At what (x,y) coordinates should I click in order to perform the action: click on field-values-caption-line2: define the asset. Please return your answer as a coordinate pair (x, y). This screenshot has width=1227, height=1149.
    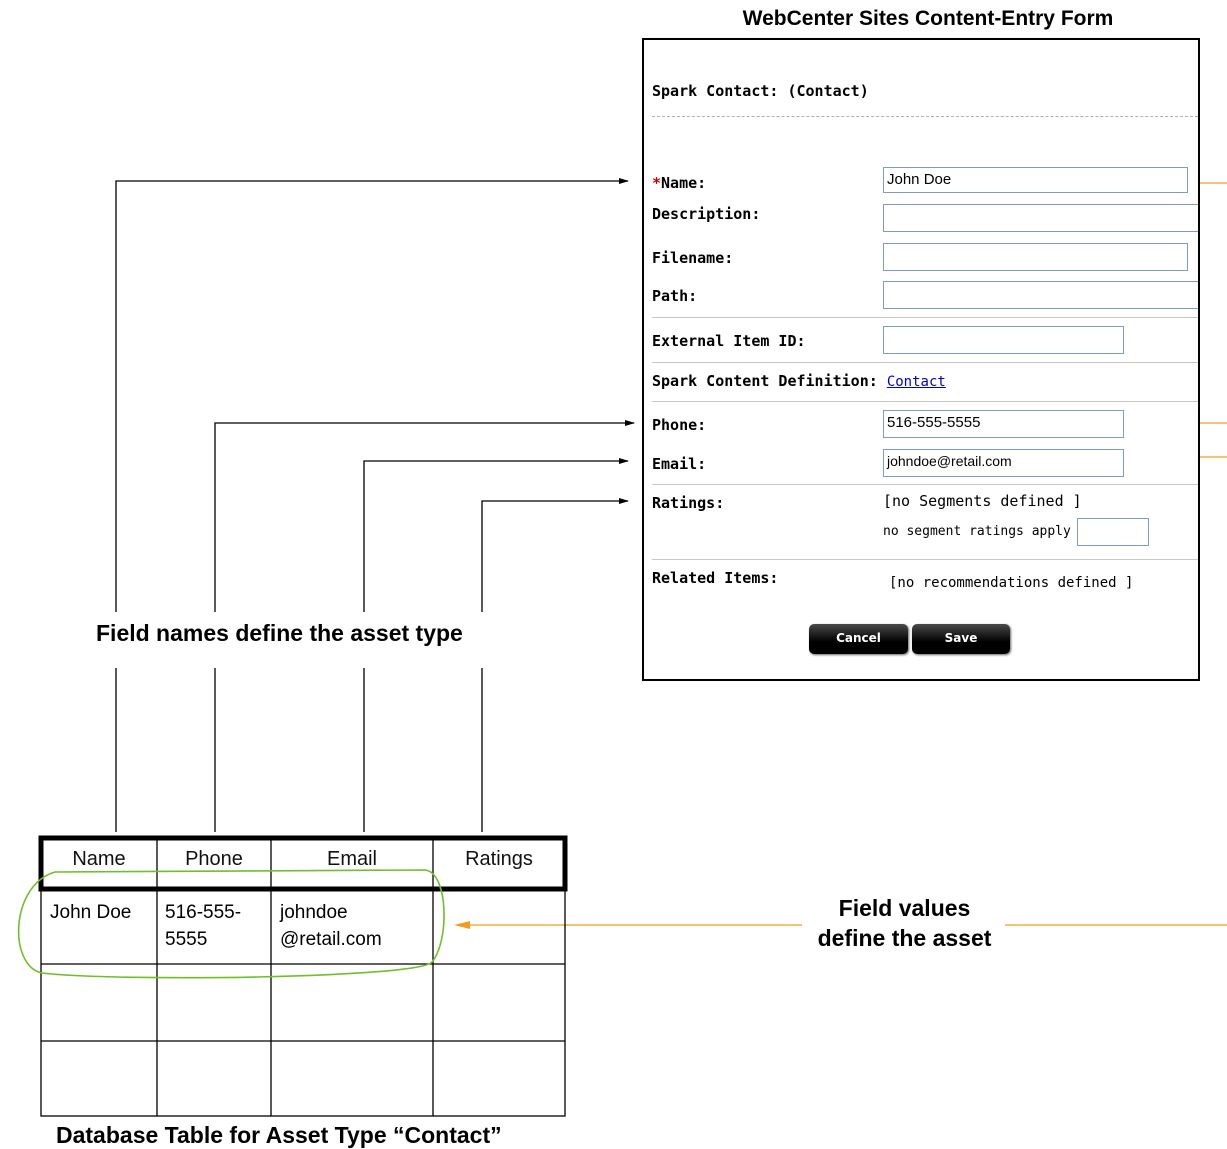
    Looking at the image, I should click on (904, 938).